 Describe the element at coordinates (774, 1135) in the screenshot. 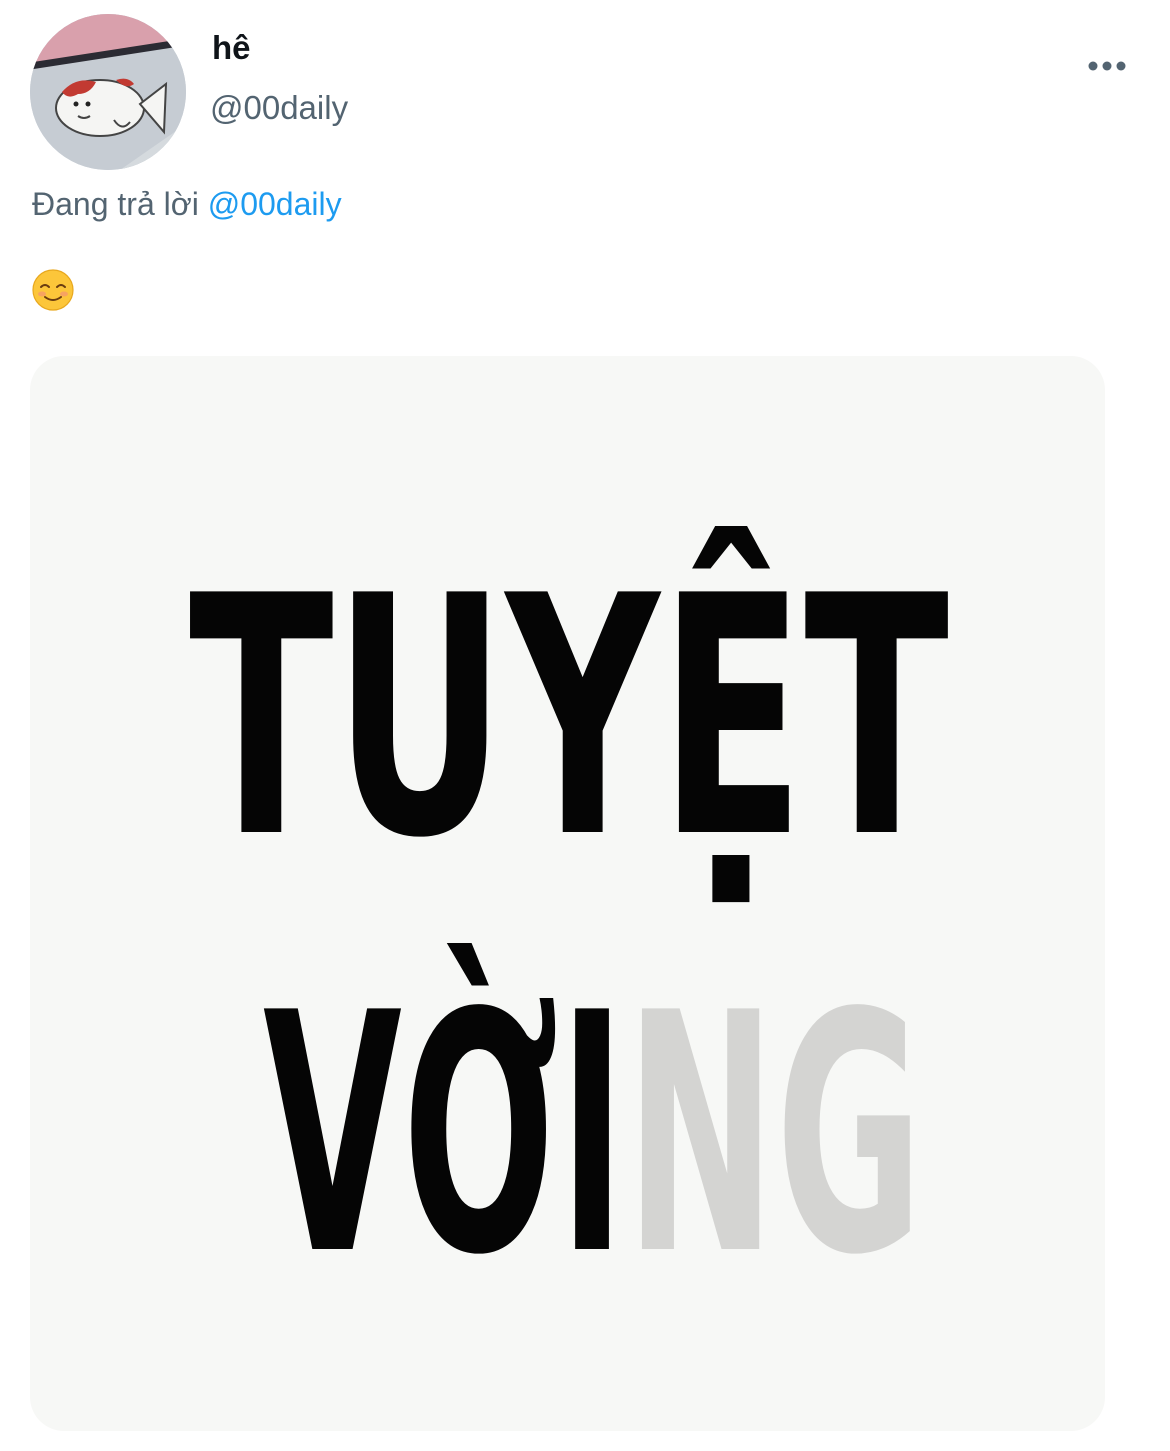

I see `media-line-2-gray: NG` at that location.